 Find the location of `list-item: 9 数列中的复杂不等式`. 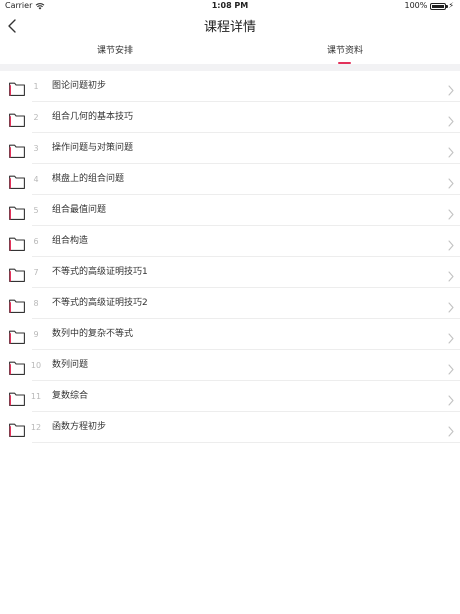

list-item: 9 数列中的复杂不等式 is located at coordinates (230, 334).